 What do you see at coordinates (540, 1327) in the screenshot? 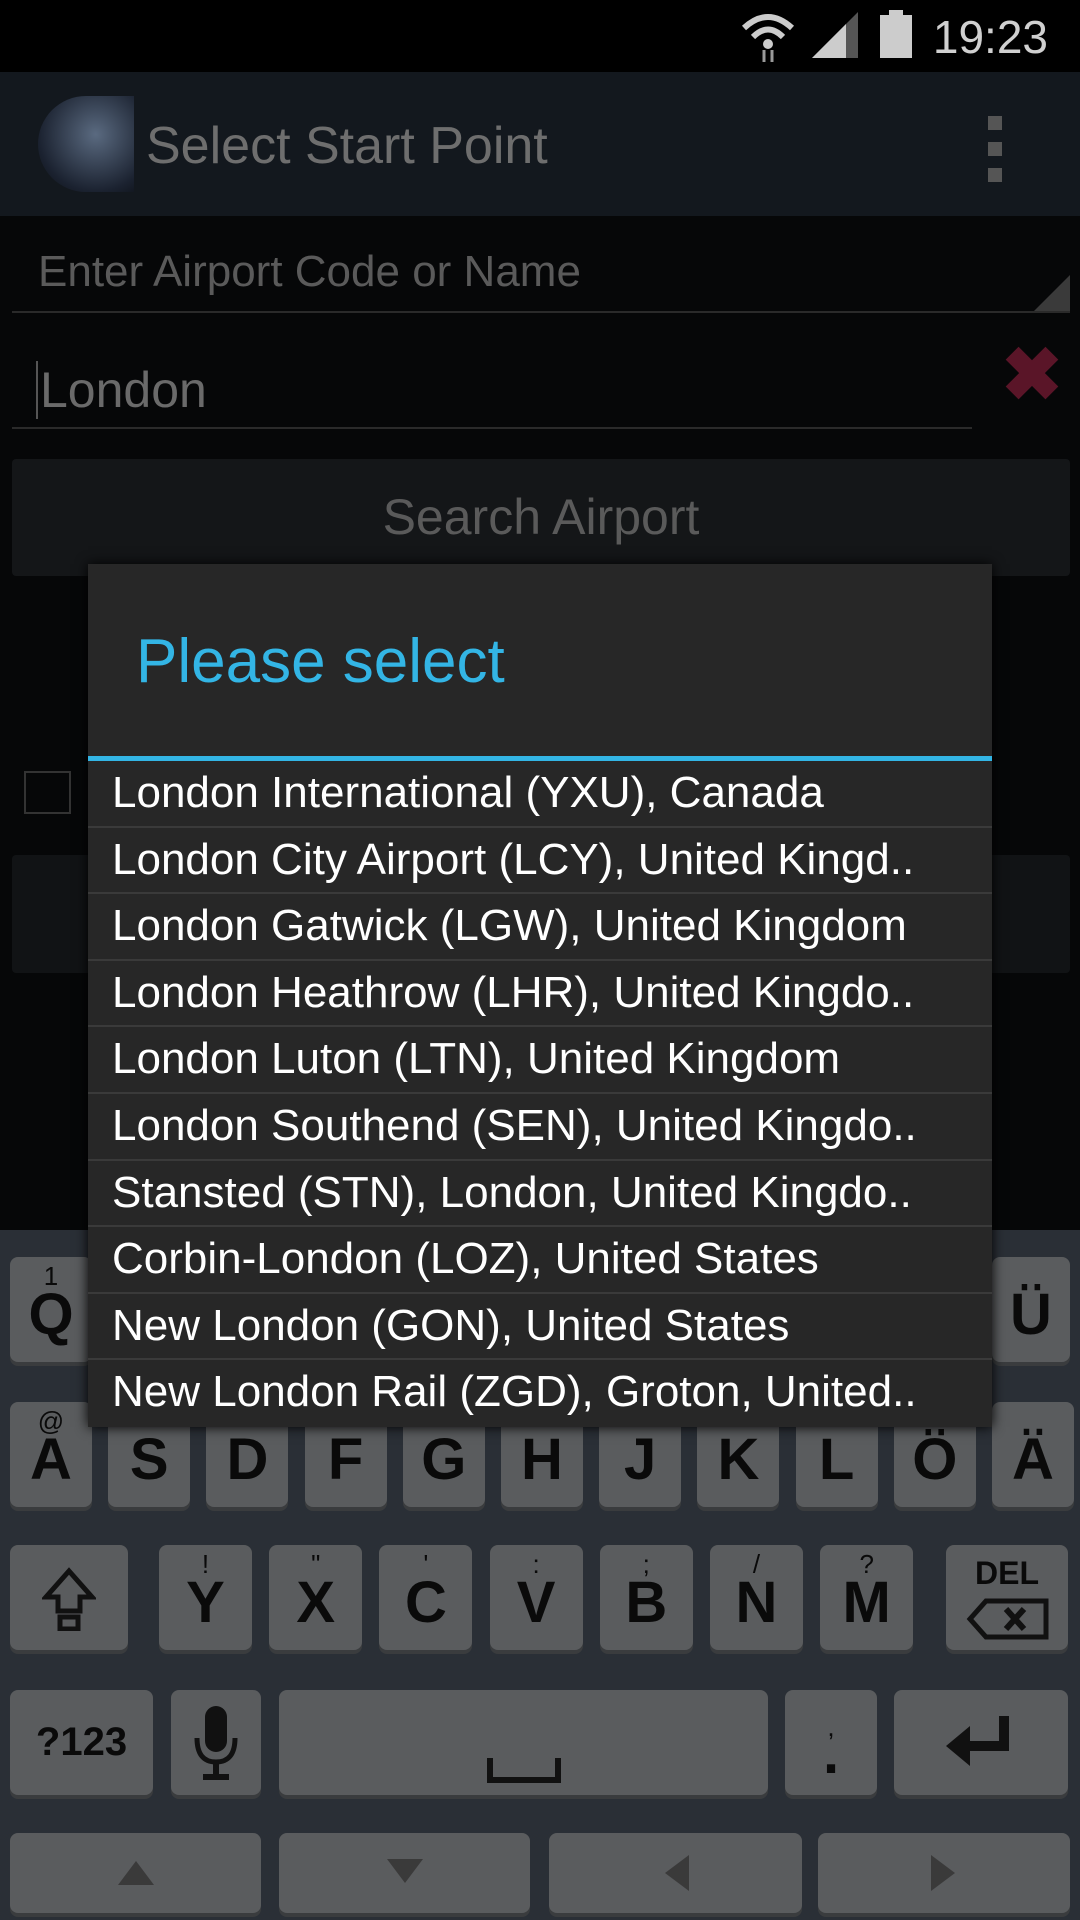
I see `list-item: New London (GON), United States` at bounding box center [540, 1327].